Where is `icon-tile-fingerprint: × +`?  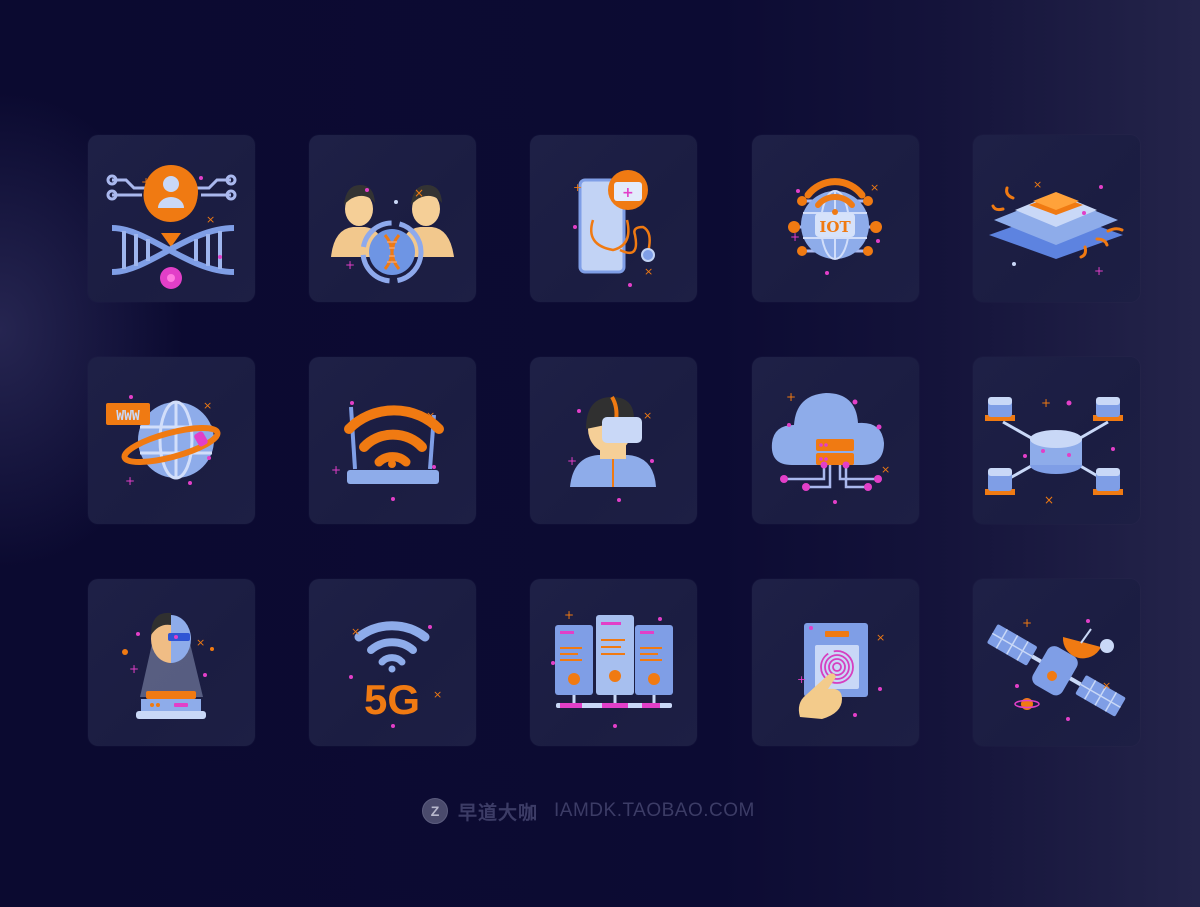 icon-tile-fingerprint: × + is located at coordinates (835, 662).